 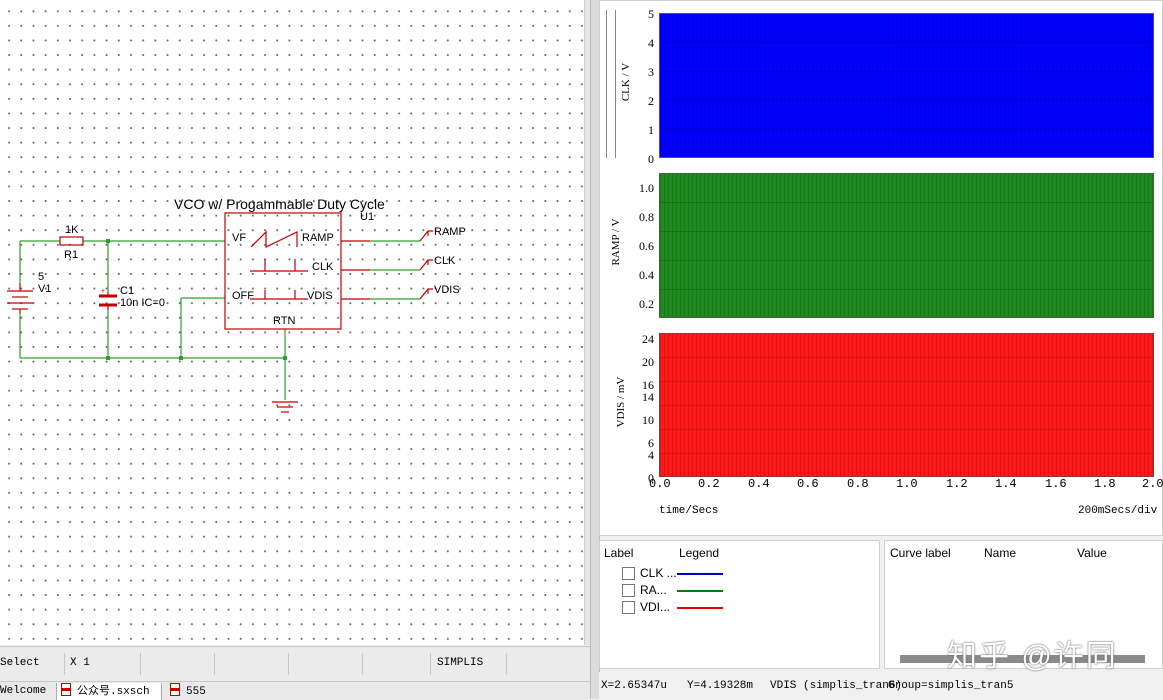 I want to click on tab-welcome: Welcome, so click(x=25, y=691).